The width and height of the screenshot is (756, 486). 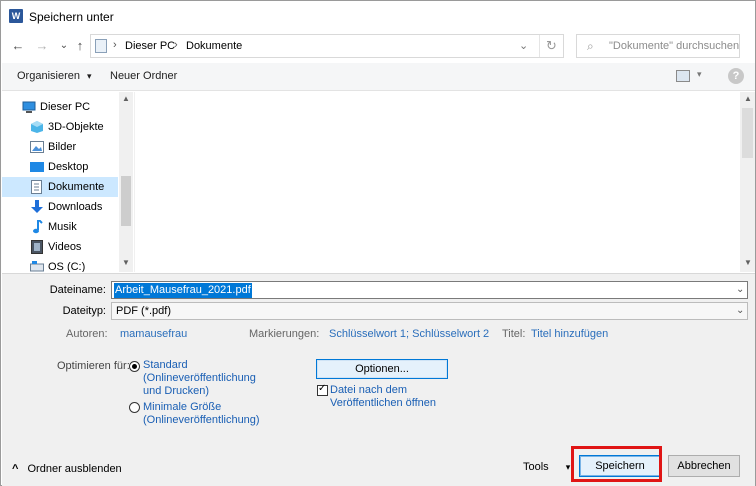 What do you see at coordinates (101, 46) in the screenshot?
I see `location-folder-icon` at bounding box center [101, 46].